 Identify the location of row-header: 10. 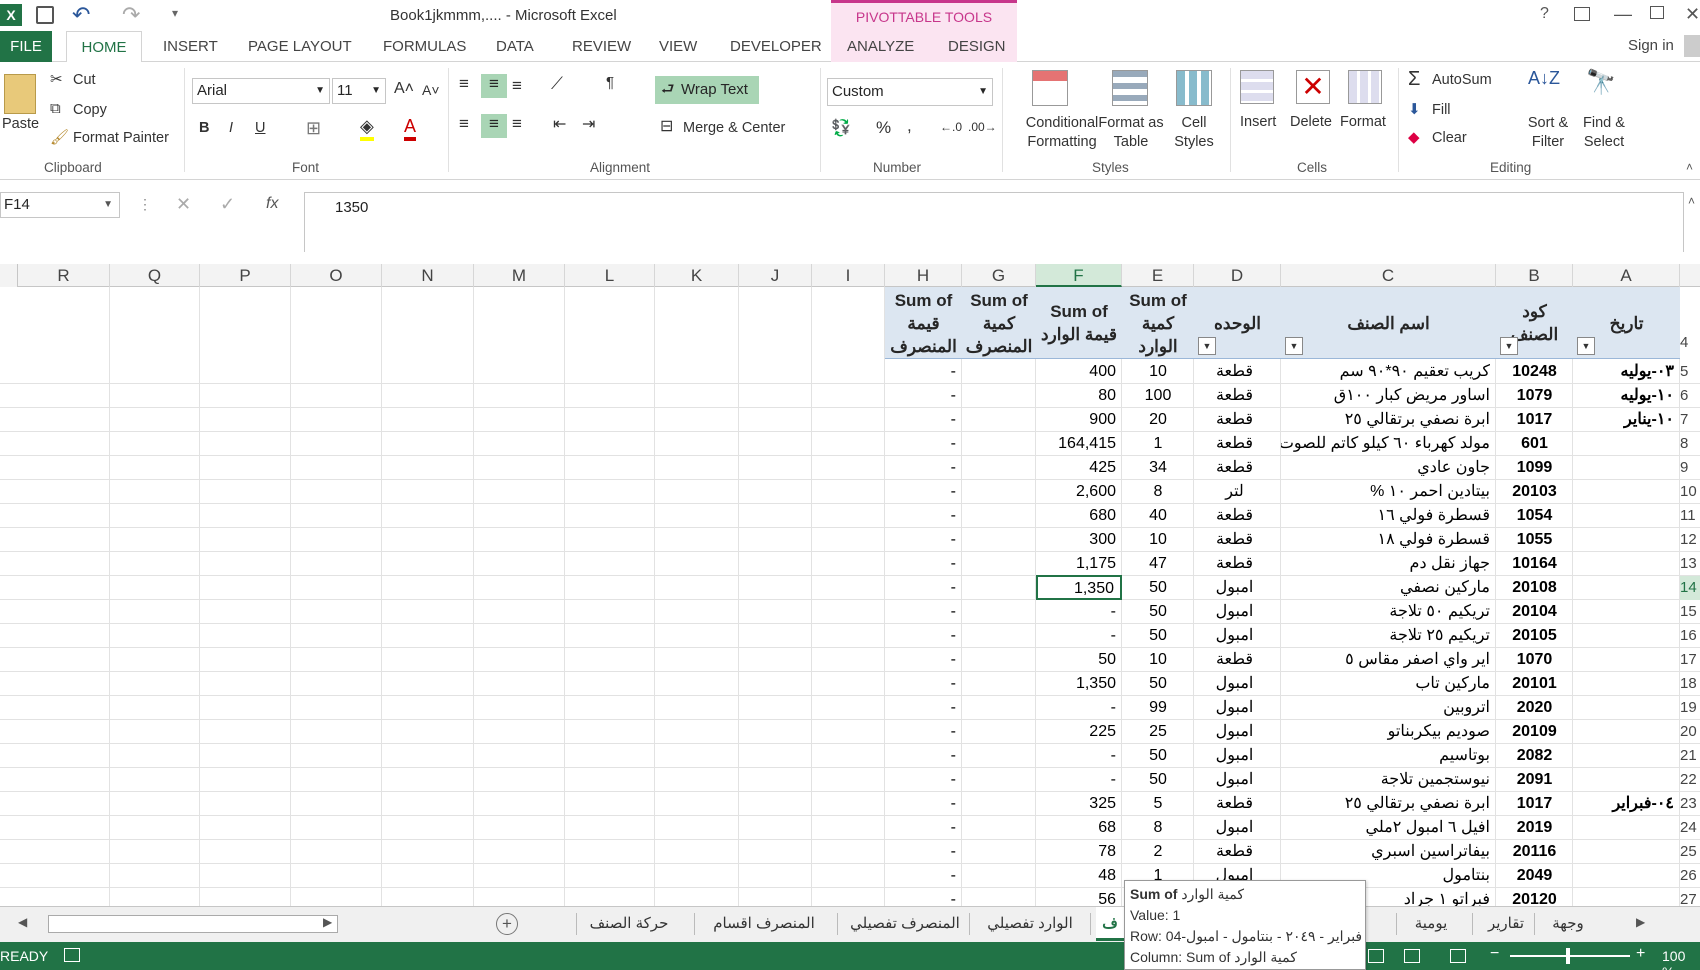
(1690, 492).